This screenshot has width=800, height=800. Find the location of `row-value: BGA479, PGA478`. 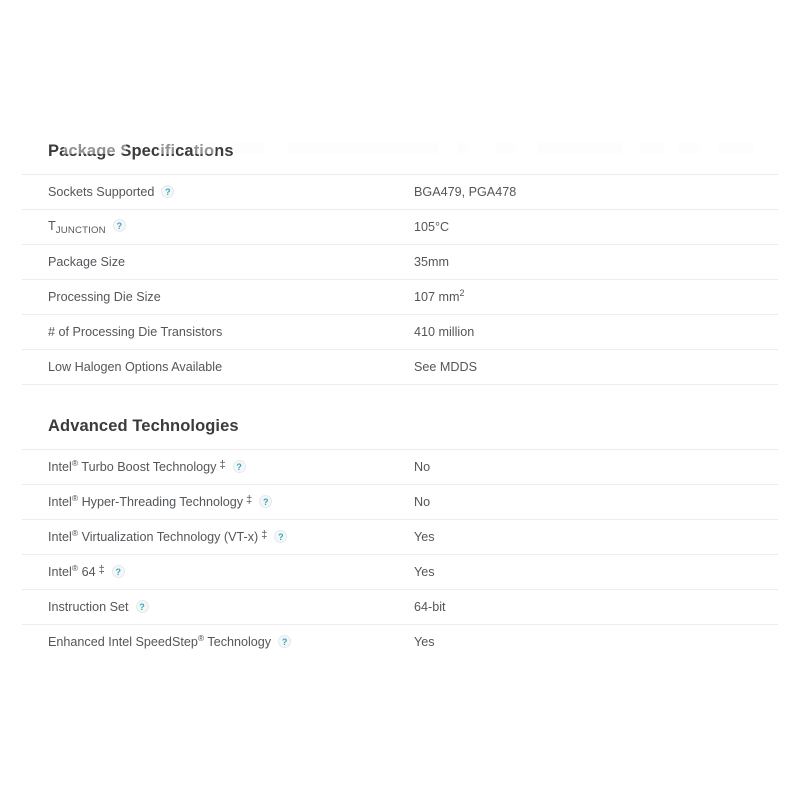

row-value: BGA479, PGA478 is located at coordinates (465, 191).